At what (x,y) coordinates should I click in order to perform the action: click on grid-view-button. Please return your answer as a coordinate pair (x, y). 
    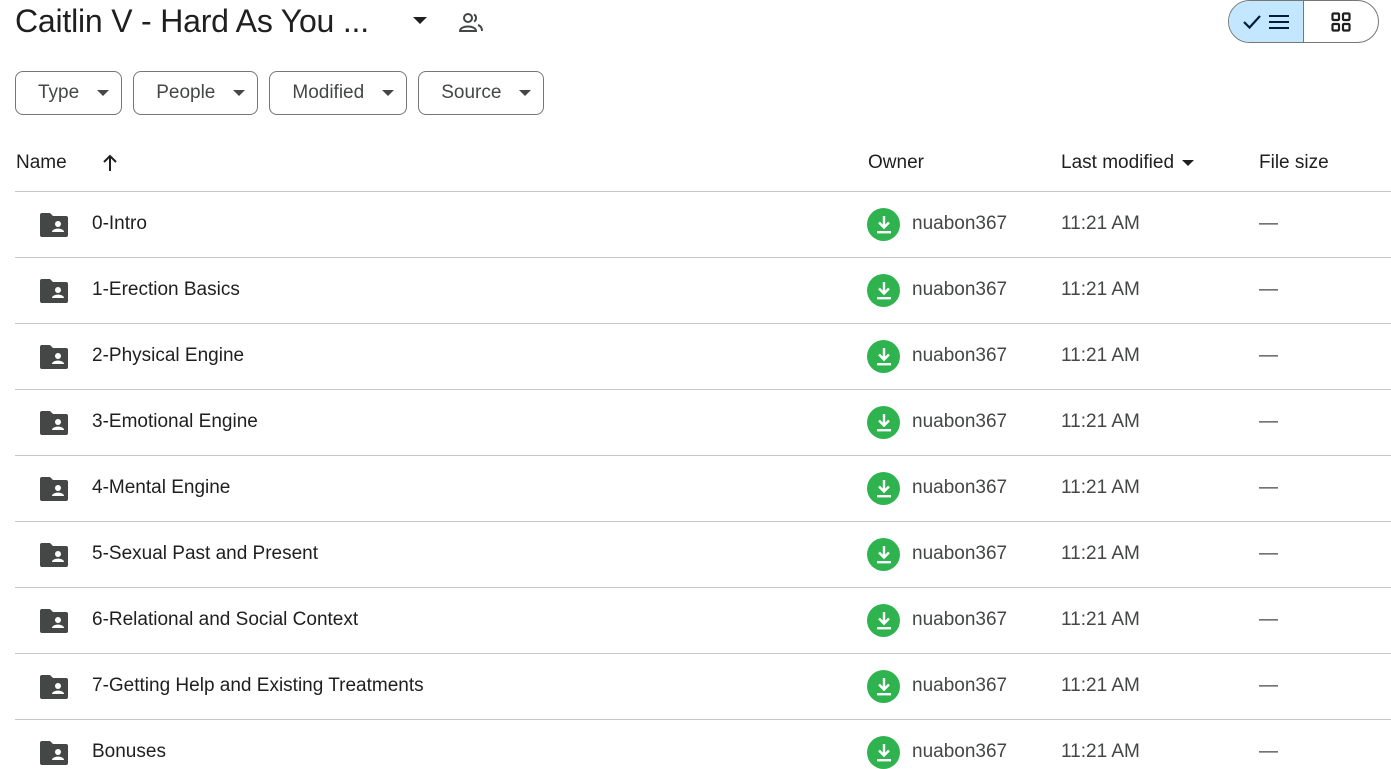
    Looking at the image, I should click on (1341, 21).